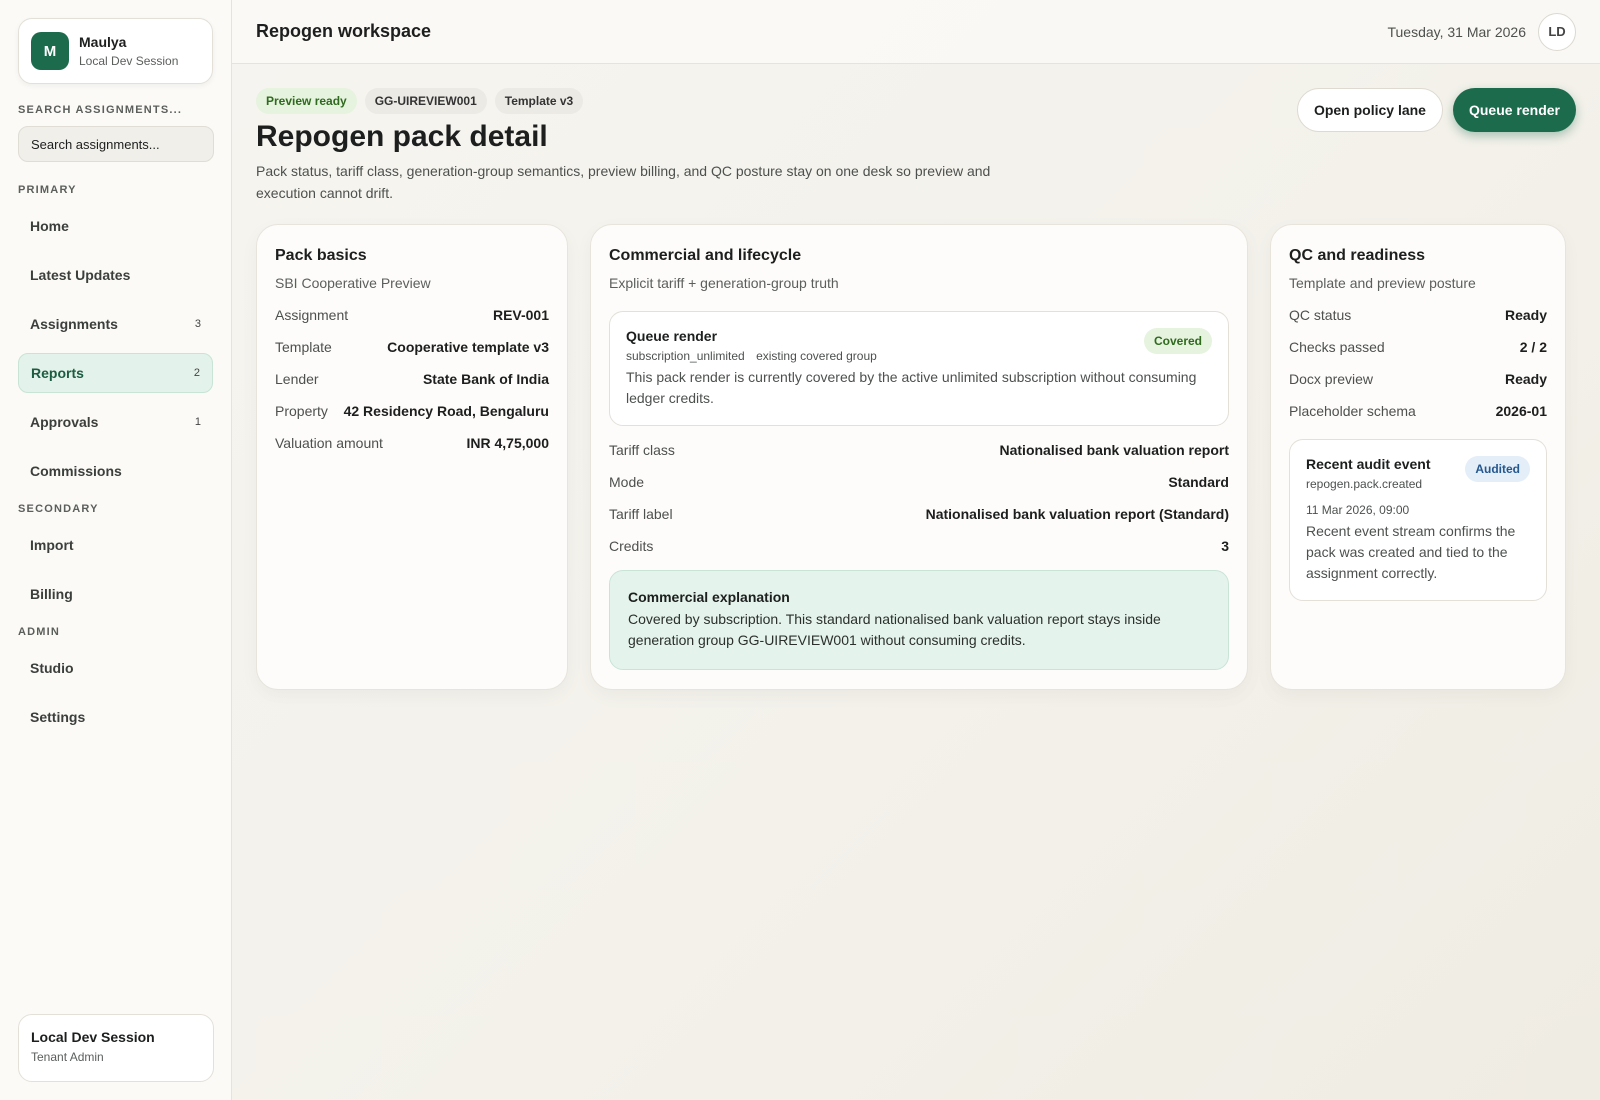 The height and width of the screenshot is (1100, 1600). Describe the element at coordinates (705, 255) in the screenshot. I see `card-title: Commercial and lifecycle` at that location.